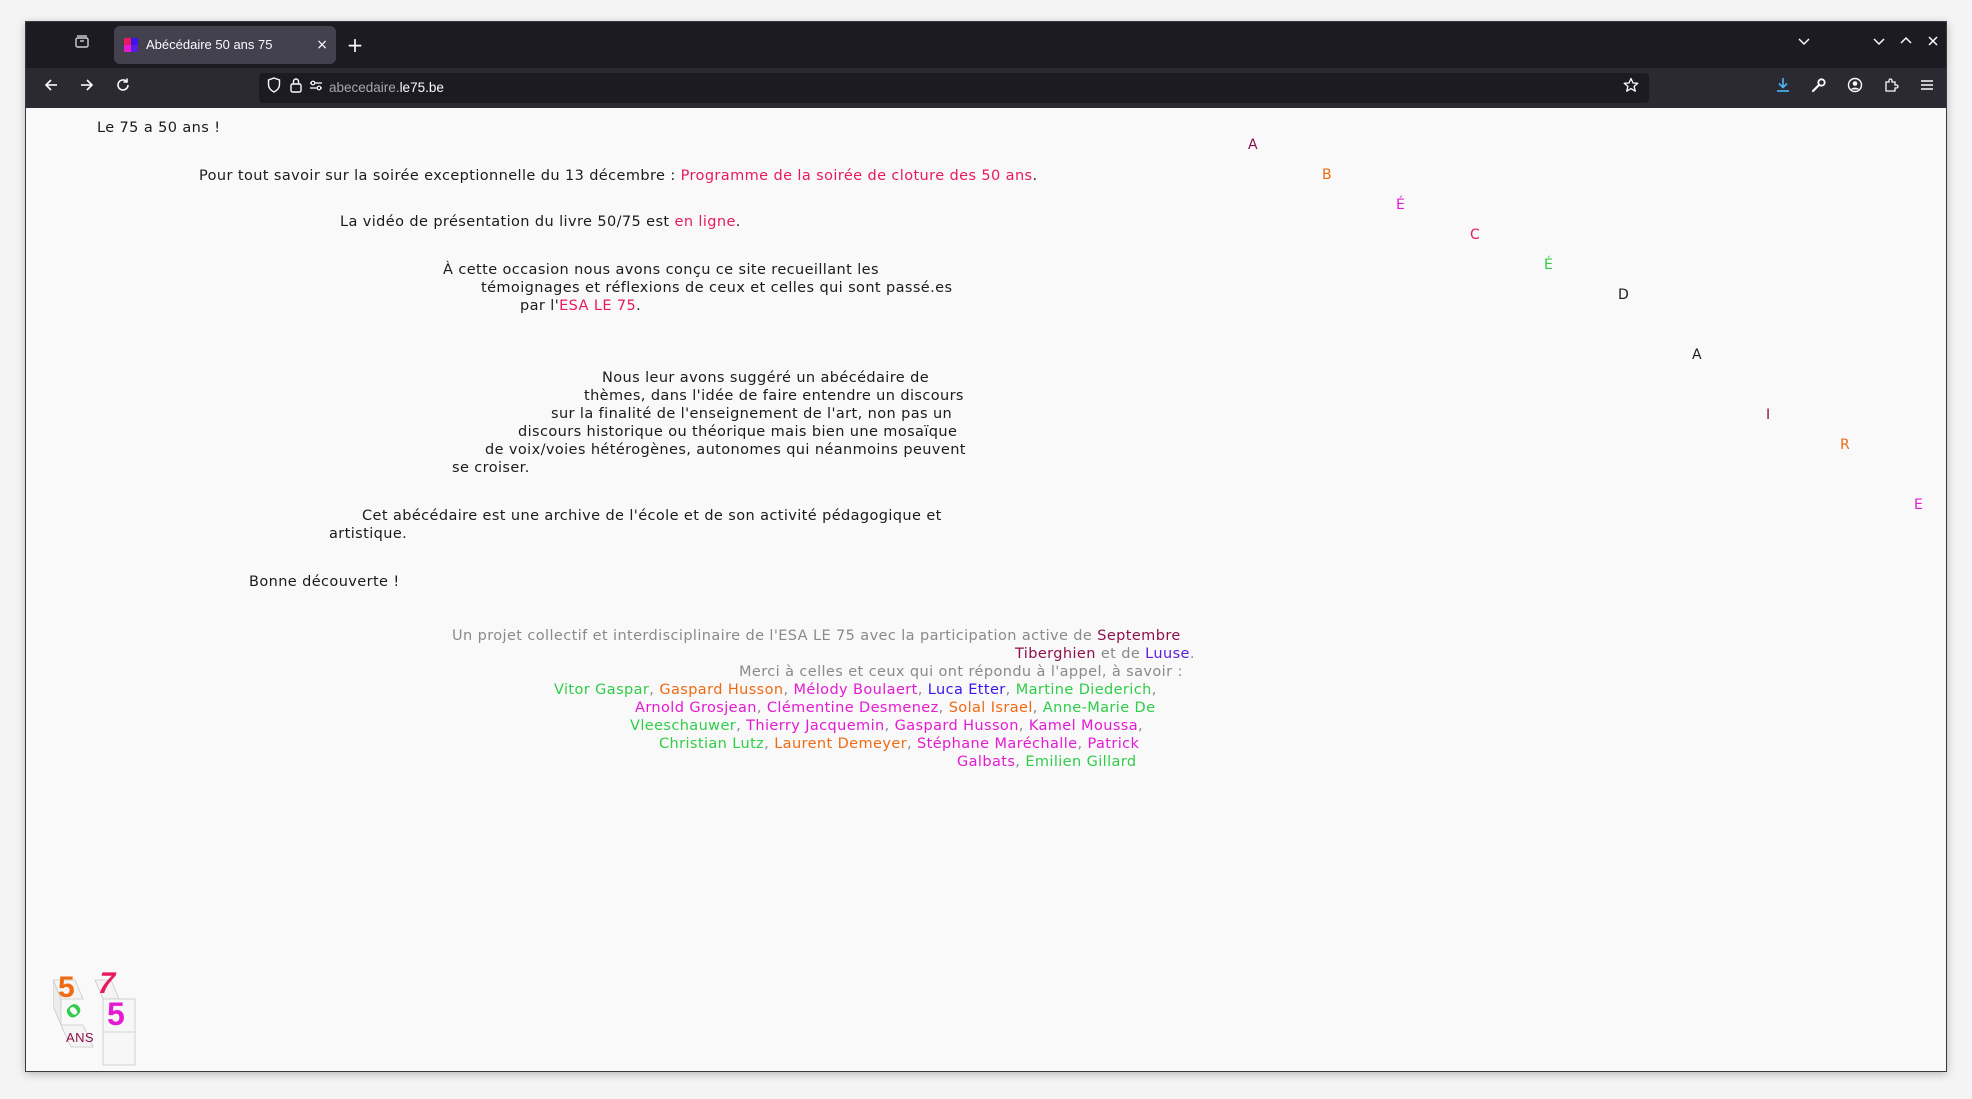 This screenshot has width=1972, height=1099. Describe the element at coordinates (711, 744) in the screenshot. I see `contributor-link: Christian Lutz` at that location.